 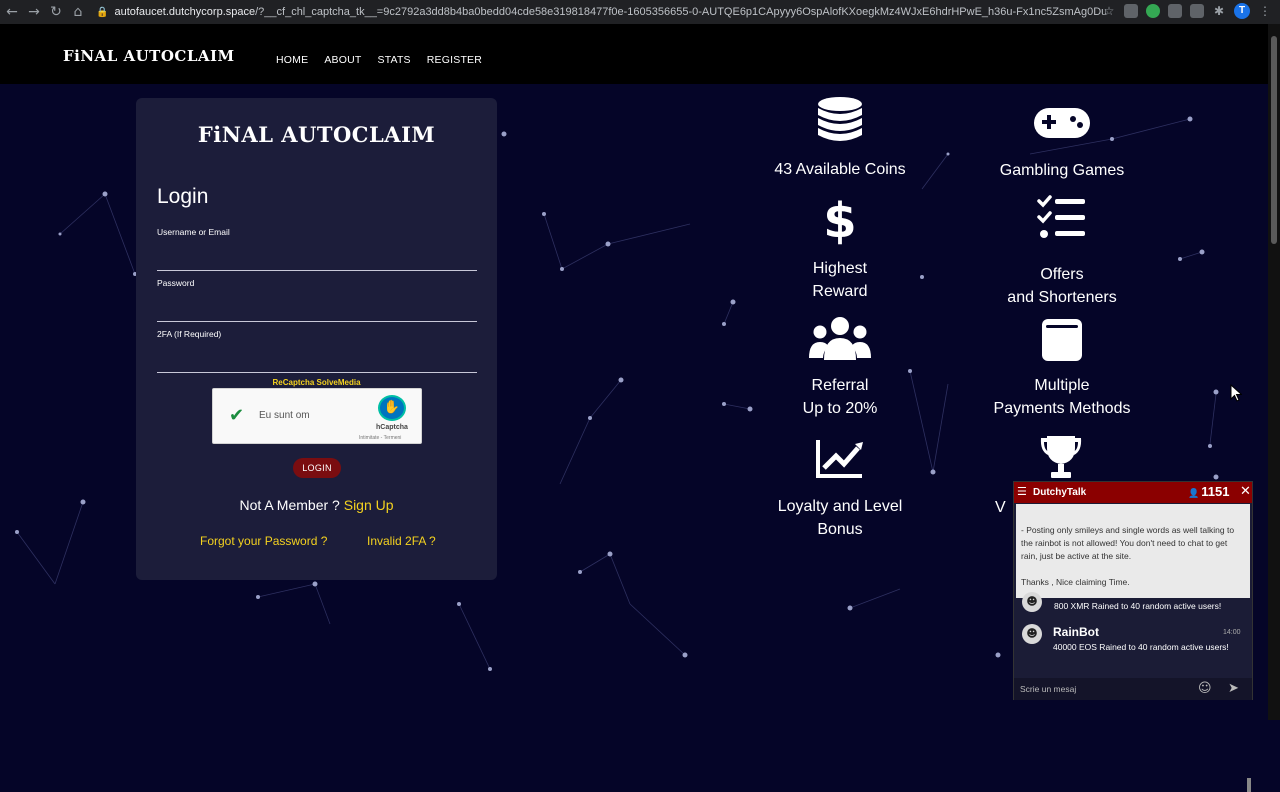 I want to click on login-title: Login, so click(x=183, y=196).